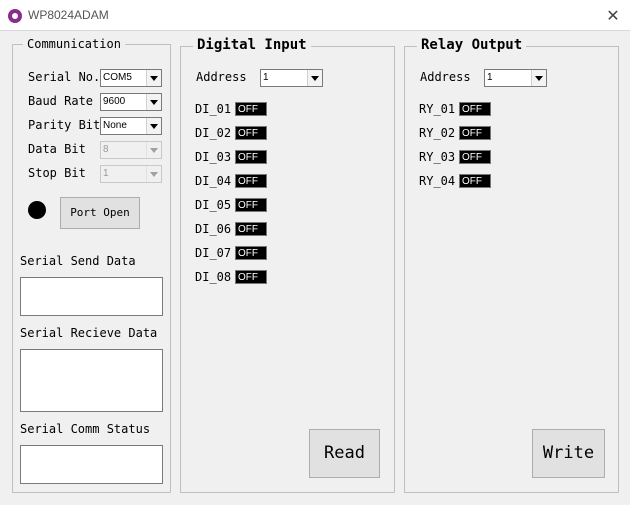  What do you see at coordinates (57, 173) in the screenshot?
I see `stop-bit-label: Stop Bit` at bounding box center [57, 173].